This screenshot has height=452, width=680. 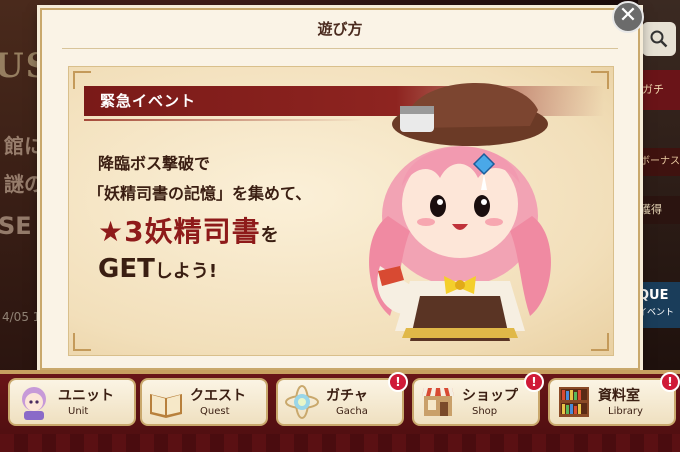 What do you see at coordinates (659, 90) in the screenshot?
I see `background-gacha-fragment: ガチ` at bounding box center [659, 90].